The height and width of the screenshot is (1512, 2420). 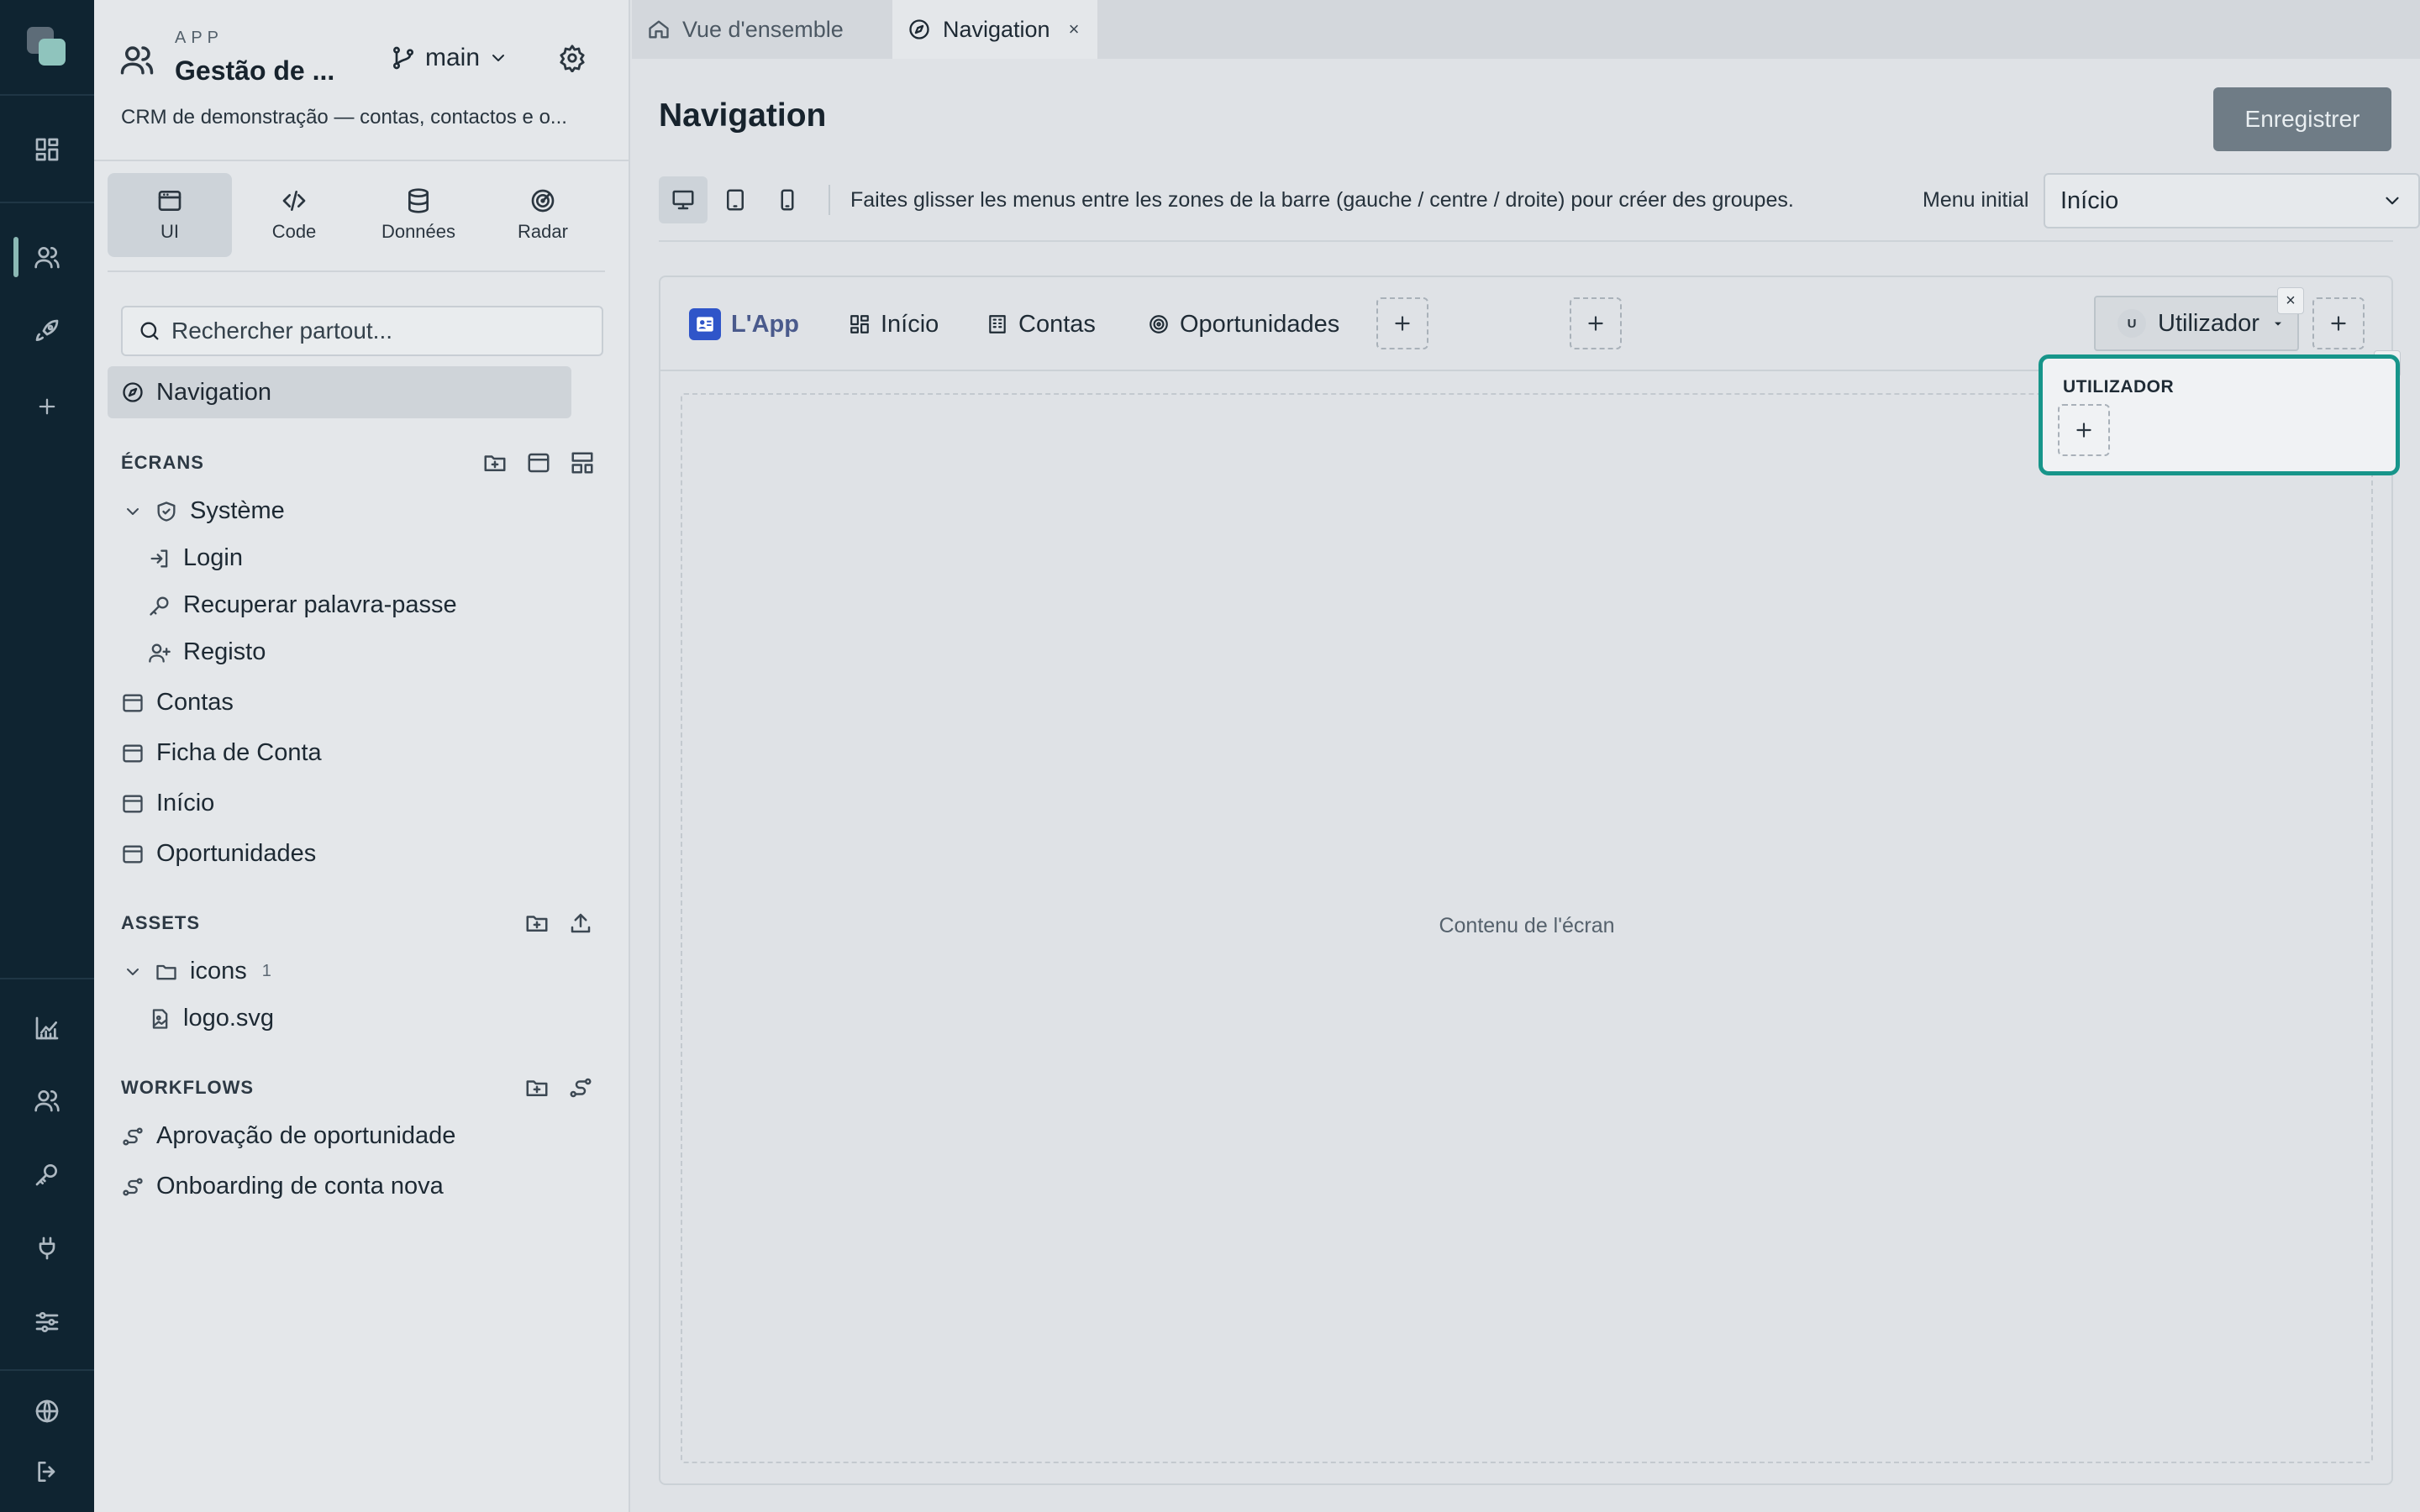 I want to click on sliders-icon, so click(x=47, y=1322).